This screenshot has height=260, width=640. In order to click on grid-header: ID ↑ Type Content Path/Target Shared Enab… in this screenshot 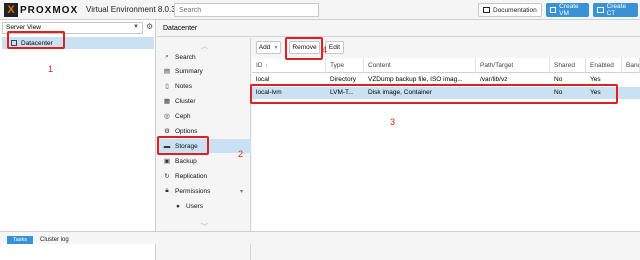, I will do `click(446, 65)`.